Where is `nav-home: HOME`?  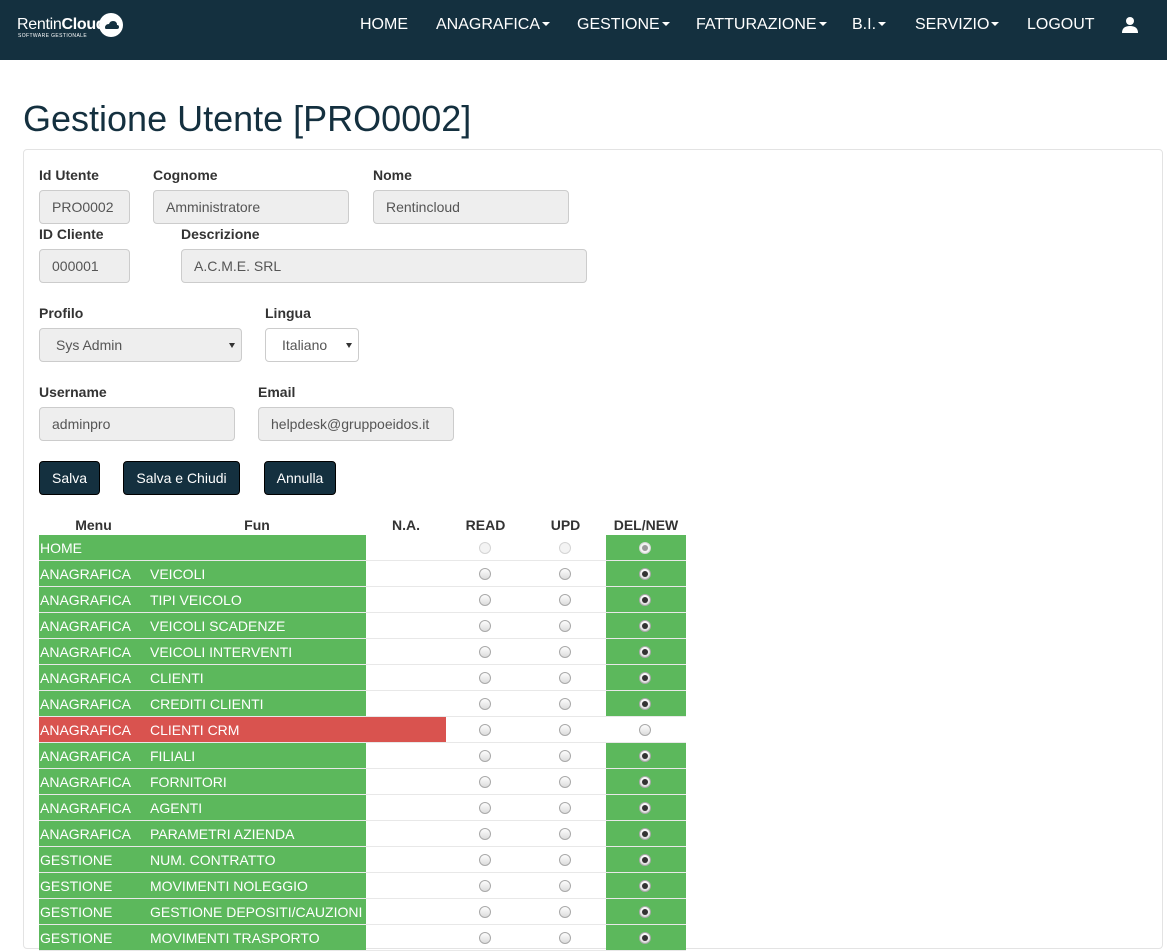
nav-home: HOME is located at coordinates (384, 25).